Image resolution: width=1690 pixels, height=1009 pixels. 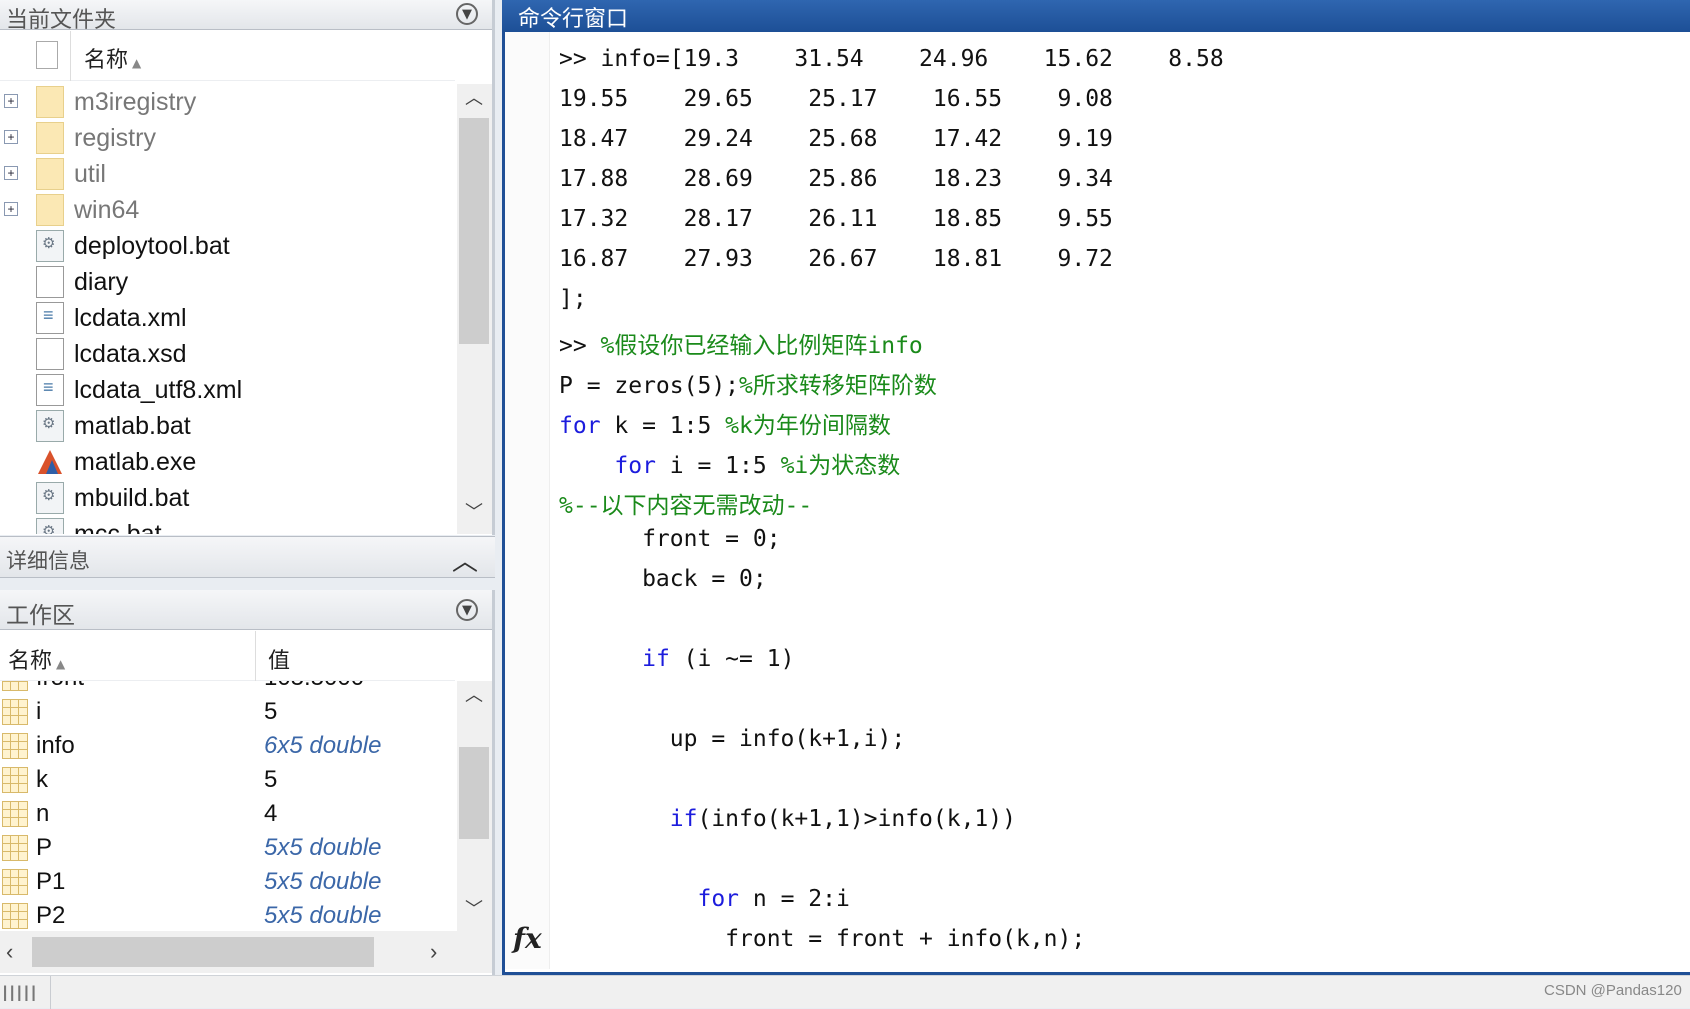 I want to click on variable-row-n: n 4, so click(x=227, y=814).